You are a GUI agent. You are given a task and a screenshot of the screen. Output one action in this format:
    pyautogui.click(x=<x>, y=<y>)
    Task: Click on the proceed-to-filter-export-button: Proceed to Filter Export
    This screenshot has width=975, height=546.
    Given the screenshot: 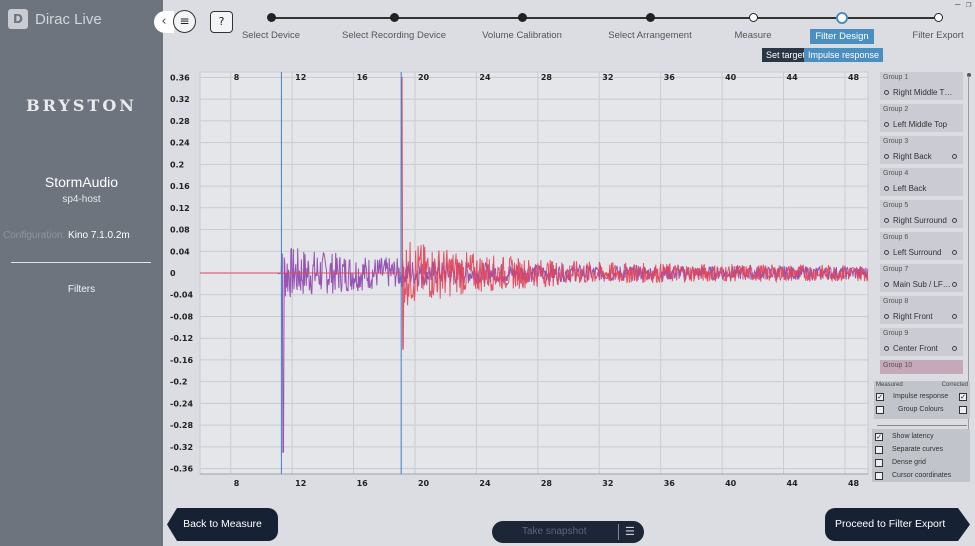 What is the action you would take?
    pyautogui.click(x=897, y=524)
    